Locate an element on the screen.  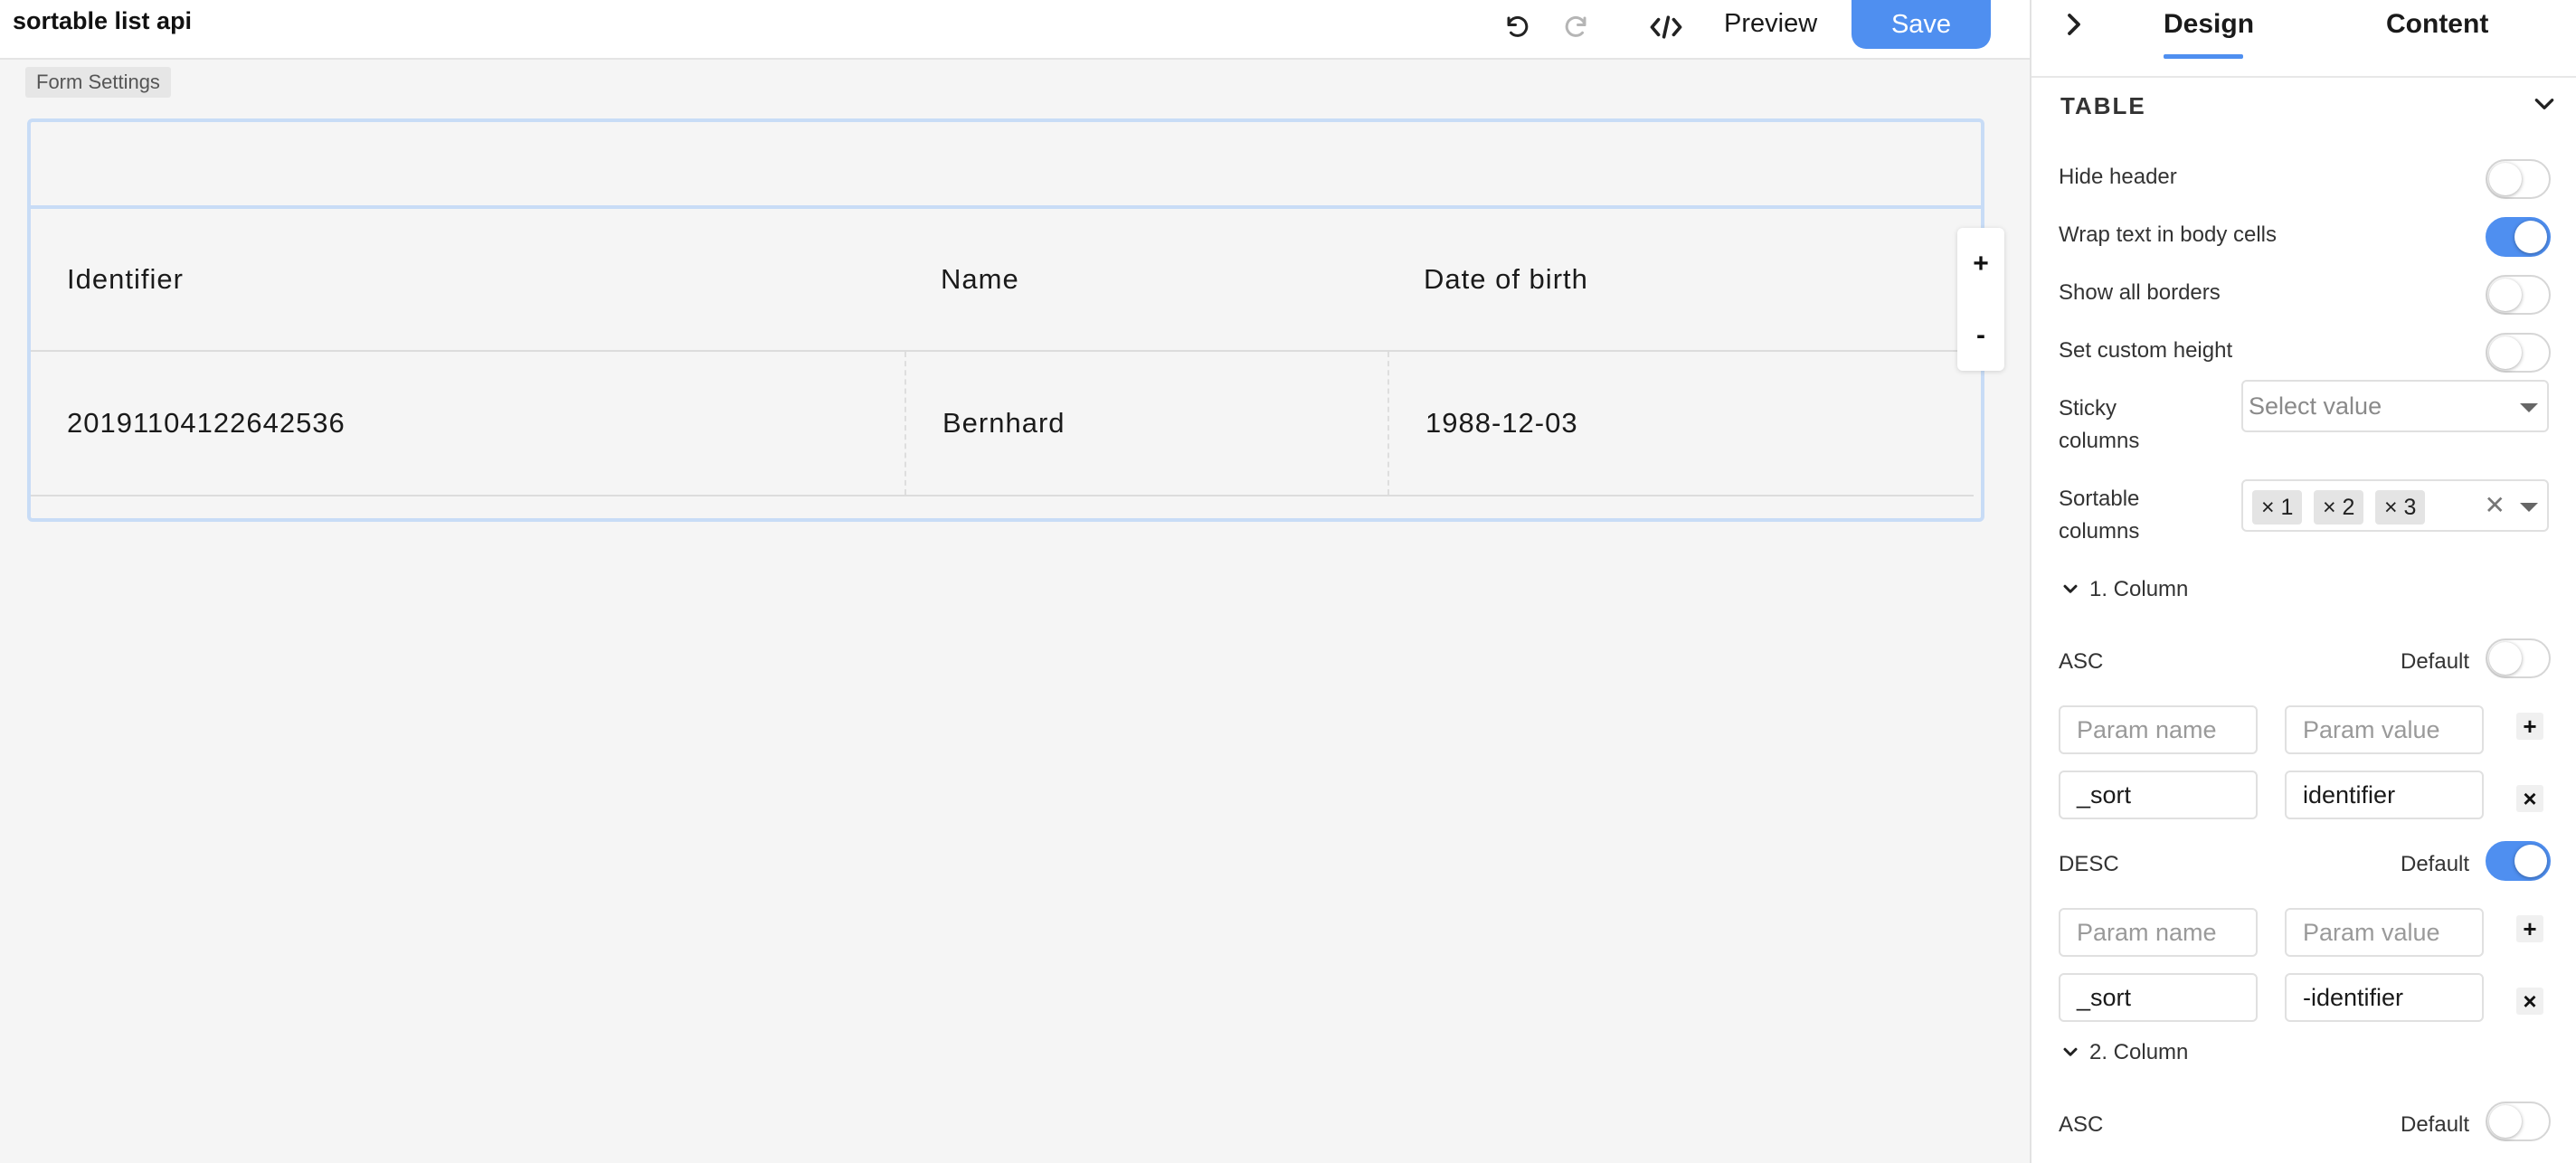
redo-icon is located at coordinates (1576, 27).